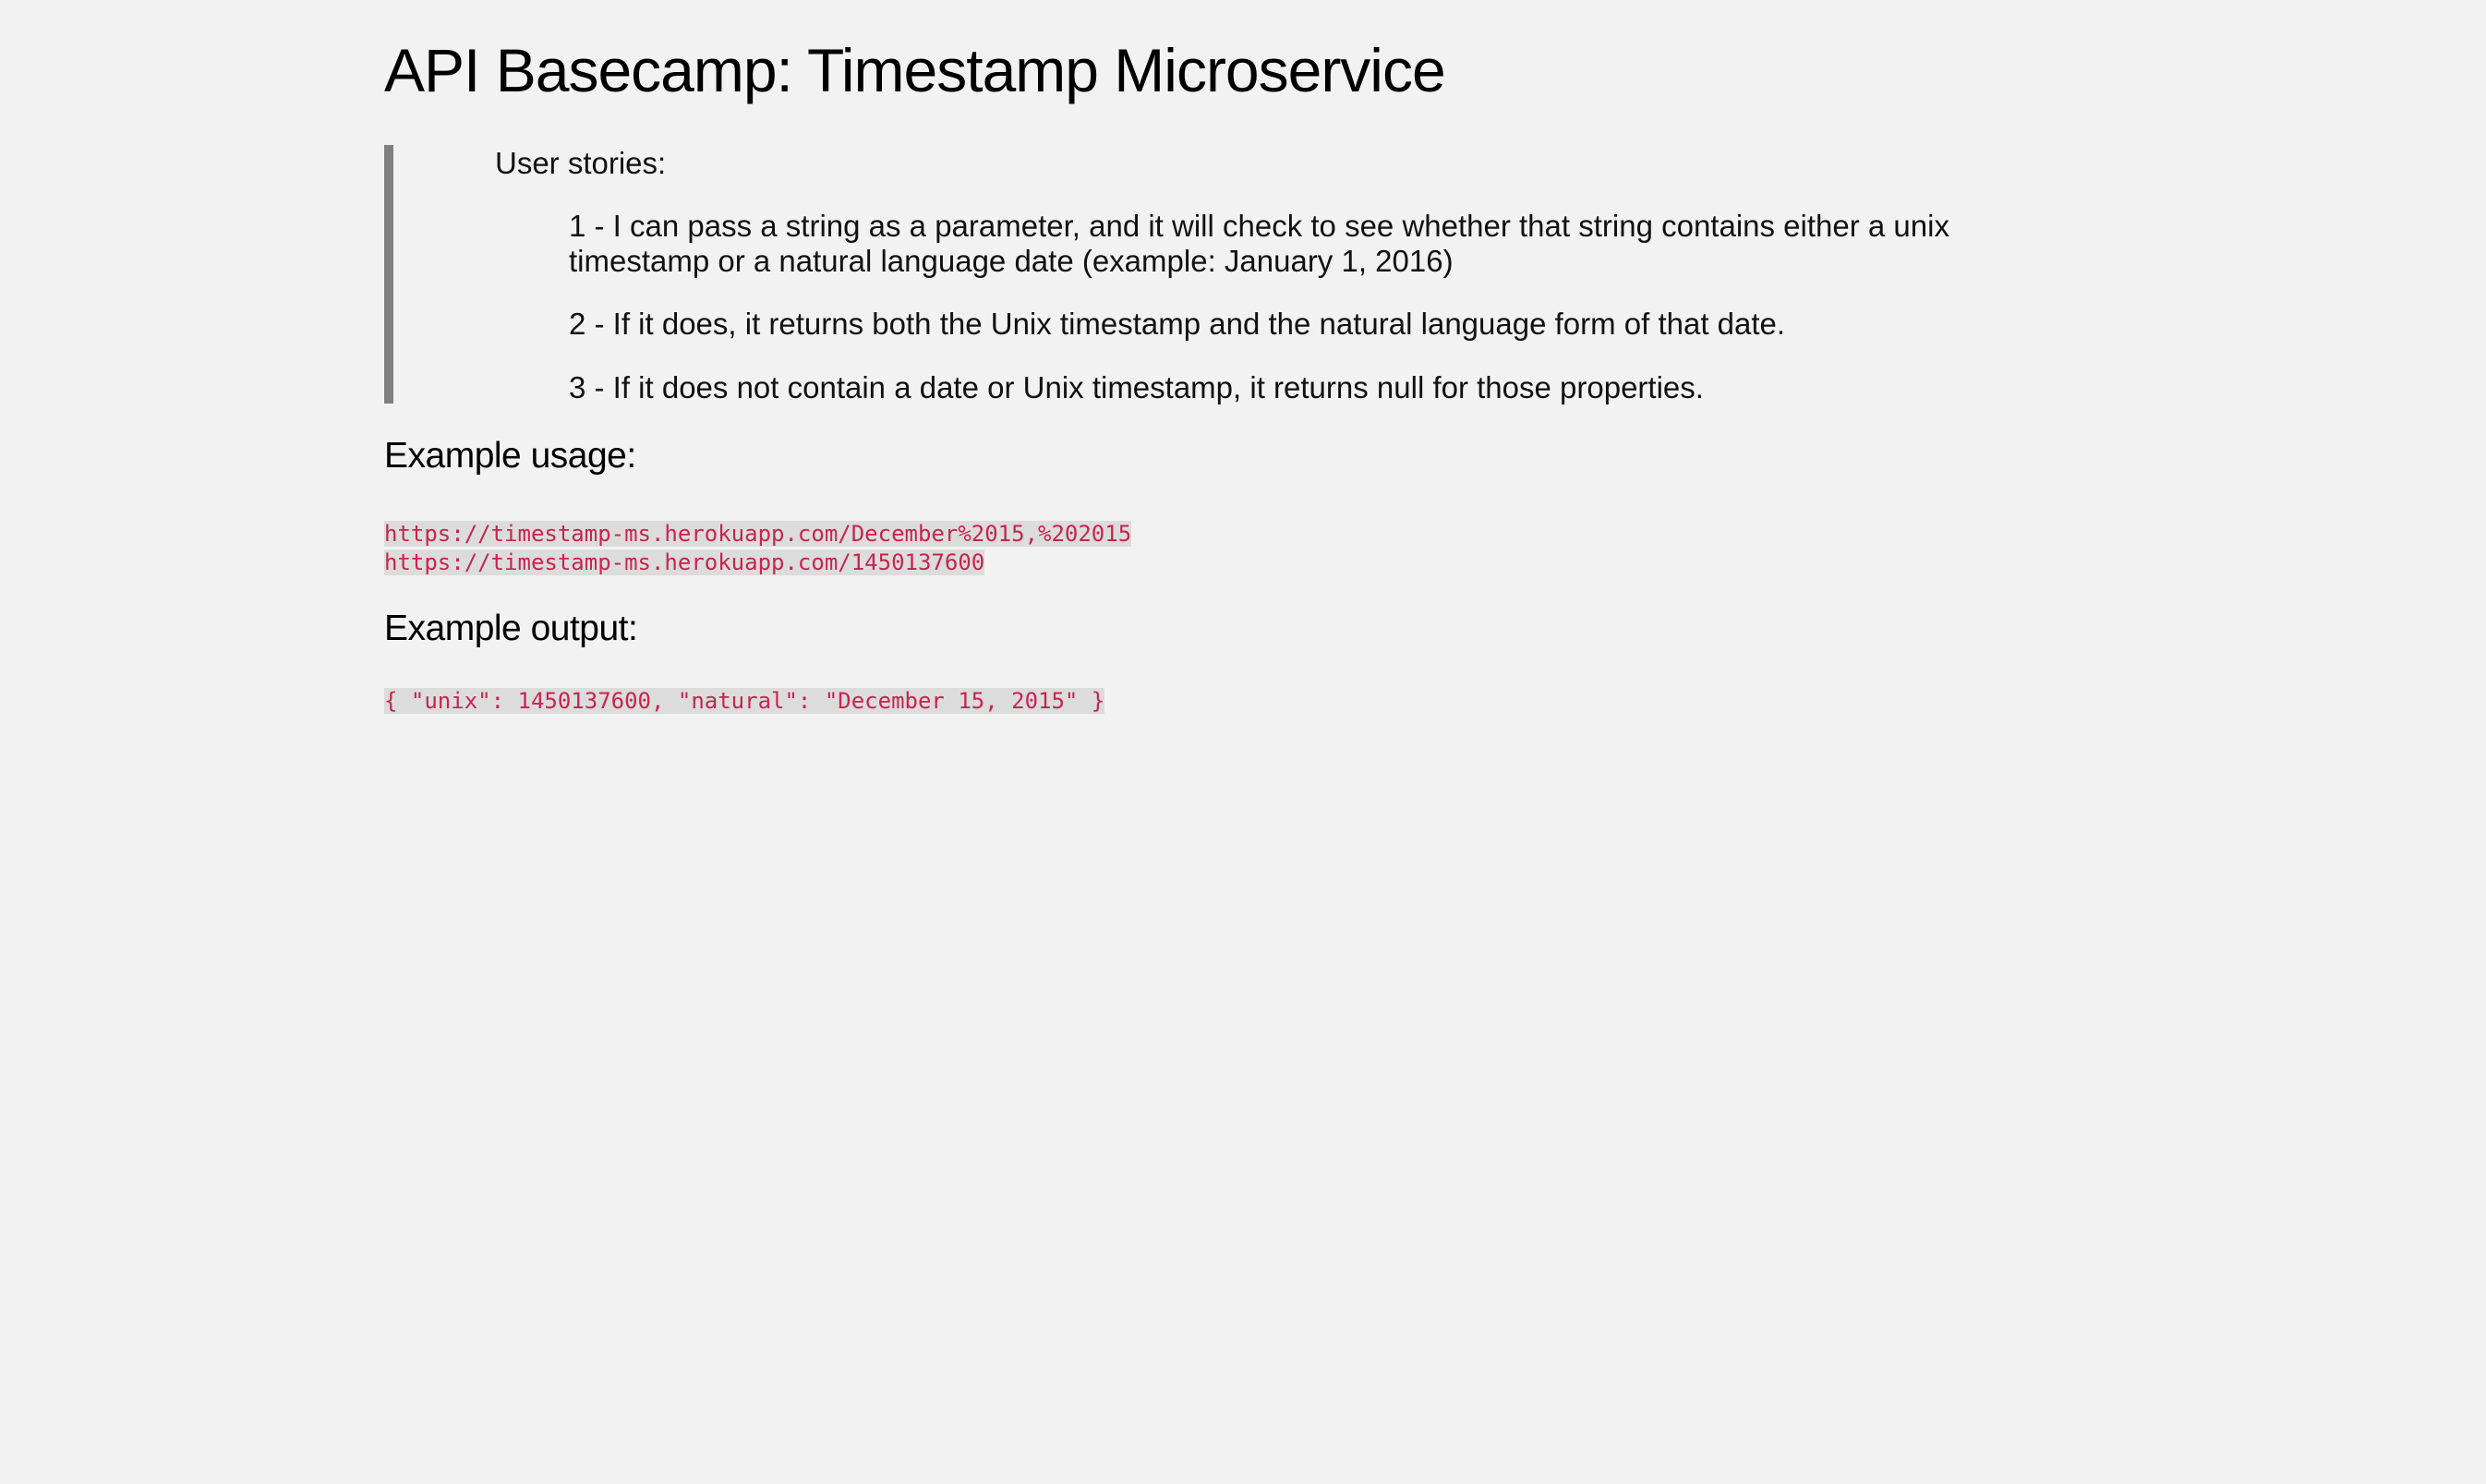 The width and height of the screenshot is (2486, 1484). Describe the element at coordinates (581, 163) in the screenshot. I see `user-stories-intro: User stories:` at that location.